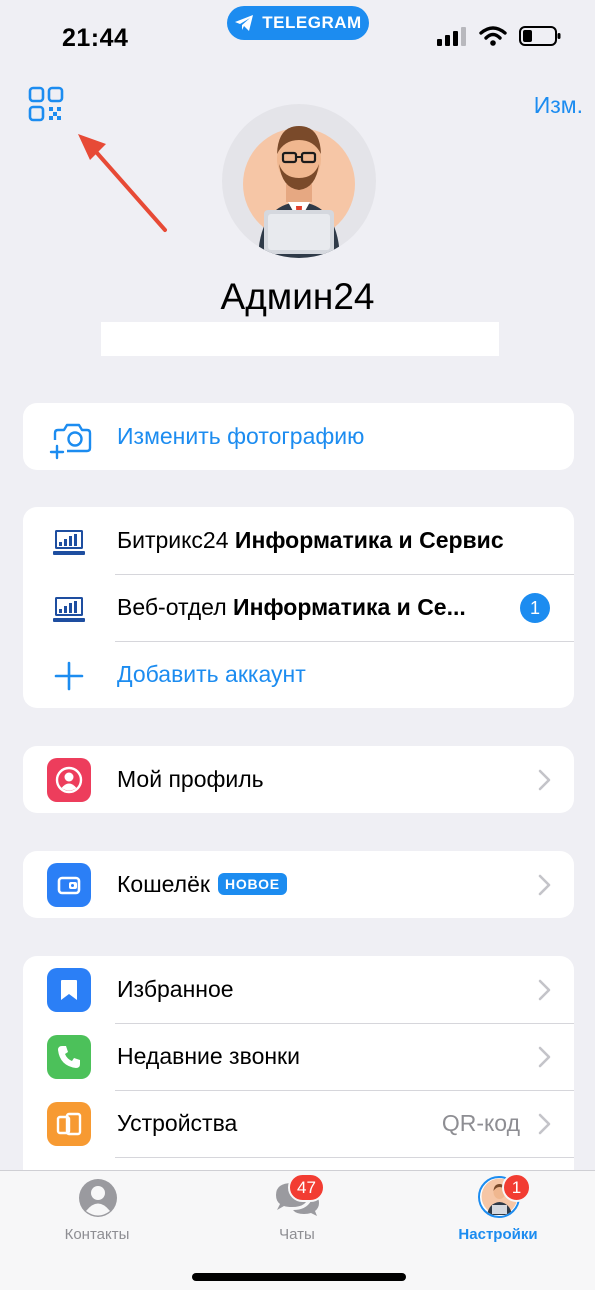 The image size is (595, 1290). What do you see at coordinates (69, 1124) in the screenshot?
I see `devices-icon` at bounding box center [69, 1124].